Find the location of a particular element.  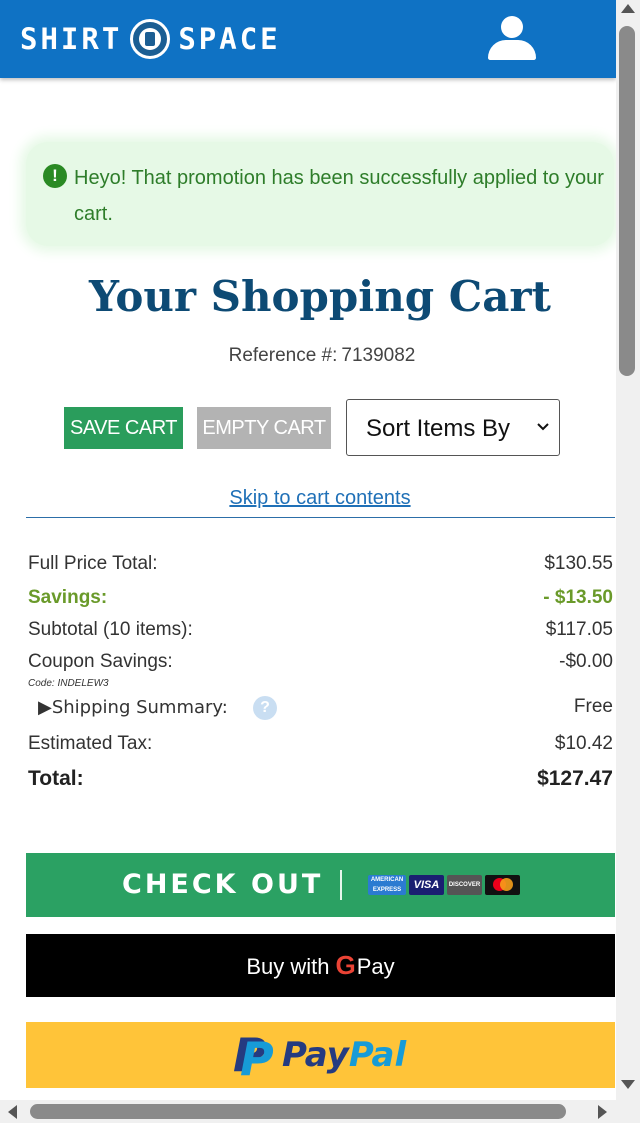

horizontal-scrollbar is located at coordinates (320, 1111).